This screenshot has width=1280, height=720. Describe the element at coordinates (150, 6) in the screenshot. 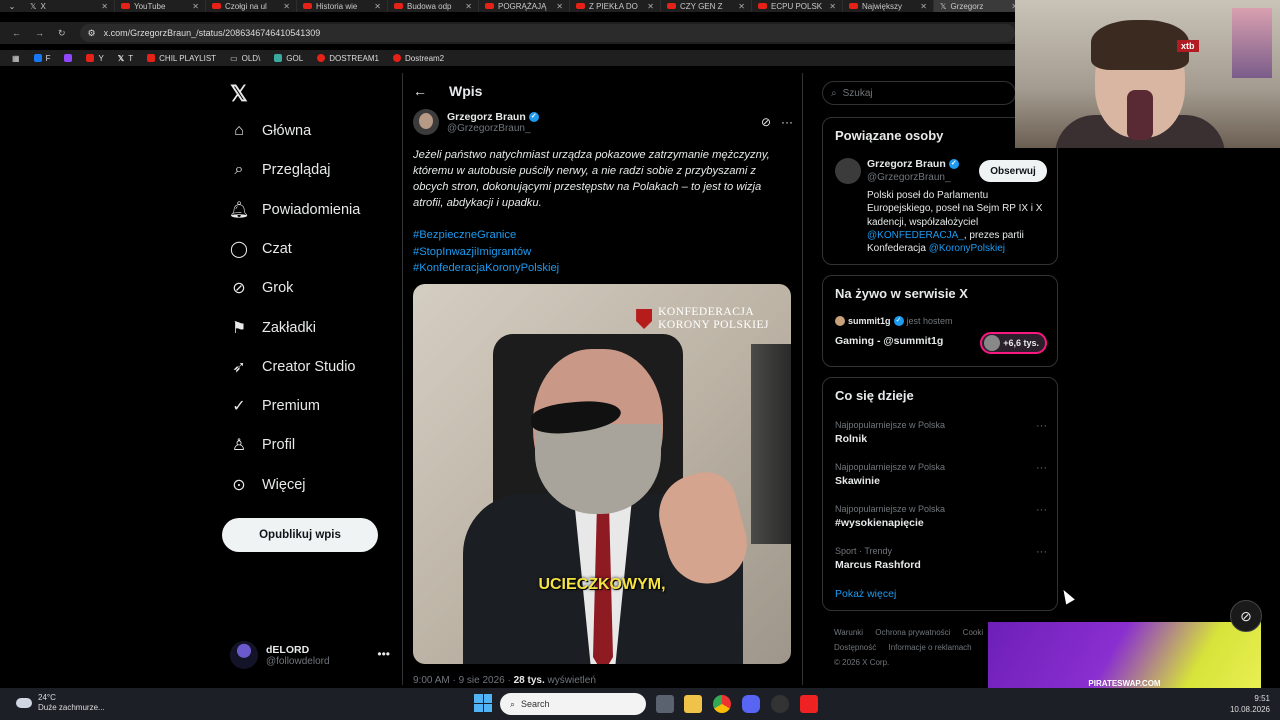

I see `tab-label: YouTube` at that location.